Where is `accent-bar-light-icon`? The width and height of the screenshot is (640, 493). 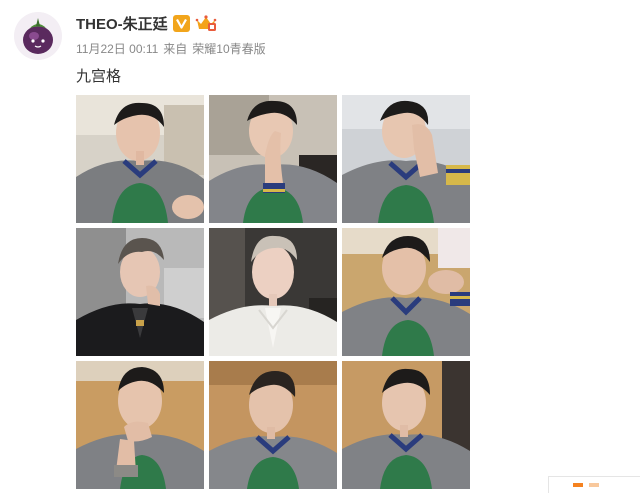
accent-bar-light-icon is located at coordinates (594, 485).